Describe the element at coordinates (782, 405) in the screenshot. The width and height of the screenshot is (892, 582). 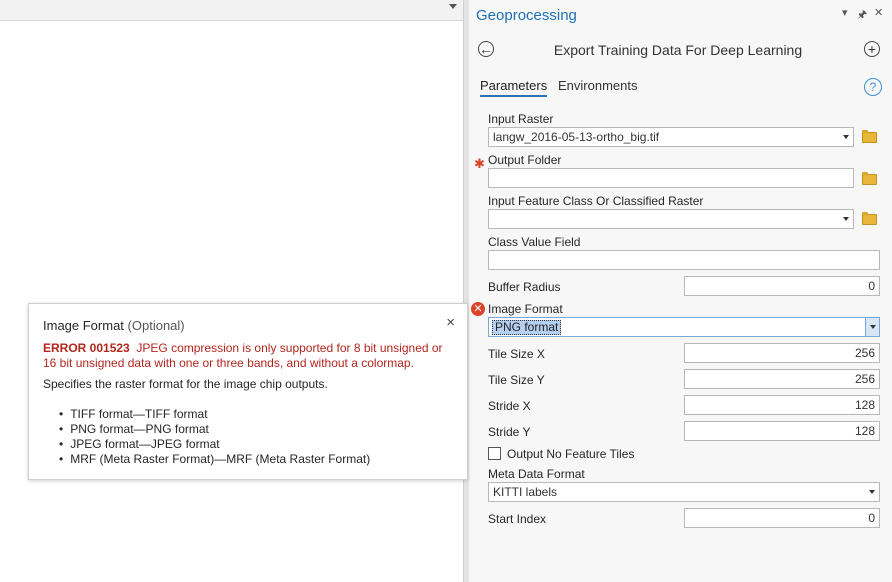
I see `stride-x-field: 128` at that location.